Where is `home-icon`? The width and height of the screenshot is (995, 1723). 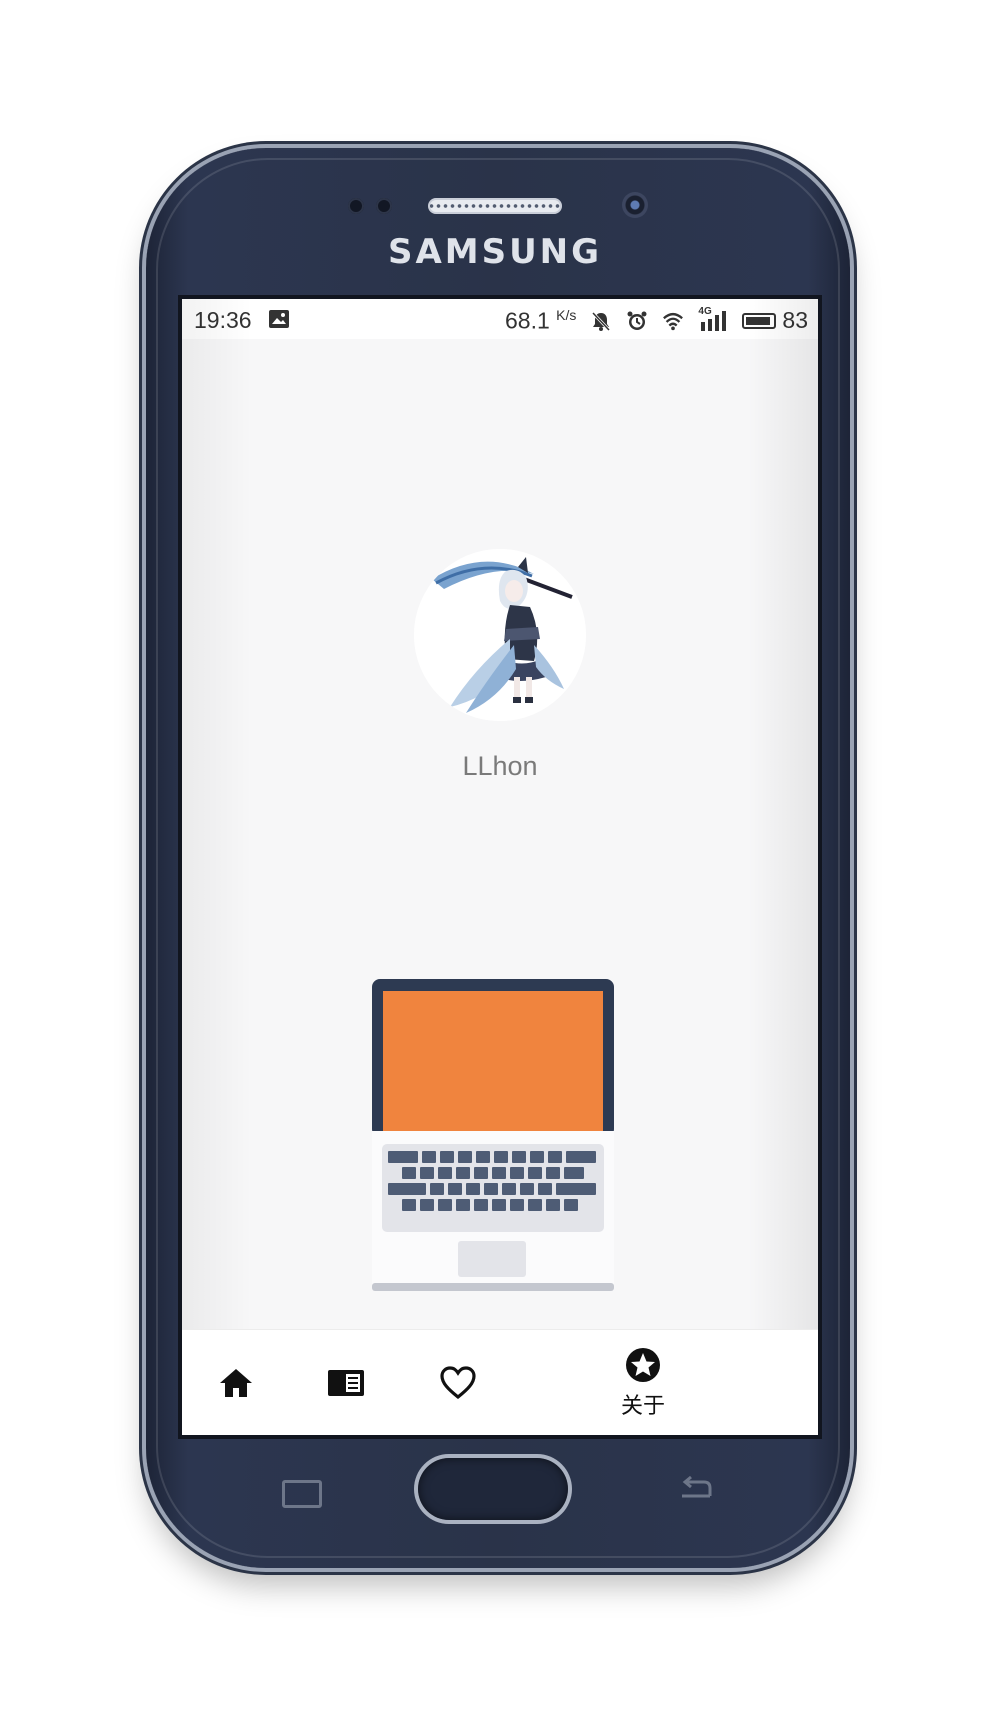 home-icon is located at coordinates (236, 1383).